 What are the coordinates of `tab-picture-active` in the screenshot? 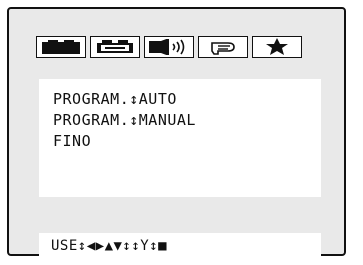 It's located at (61, 47).